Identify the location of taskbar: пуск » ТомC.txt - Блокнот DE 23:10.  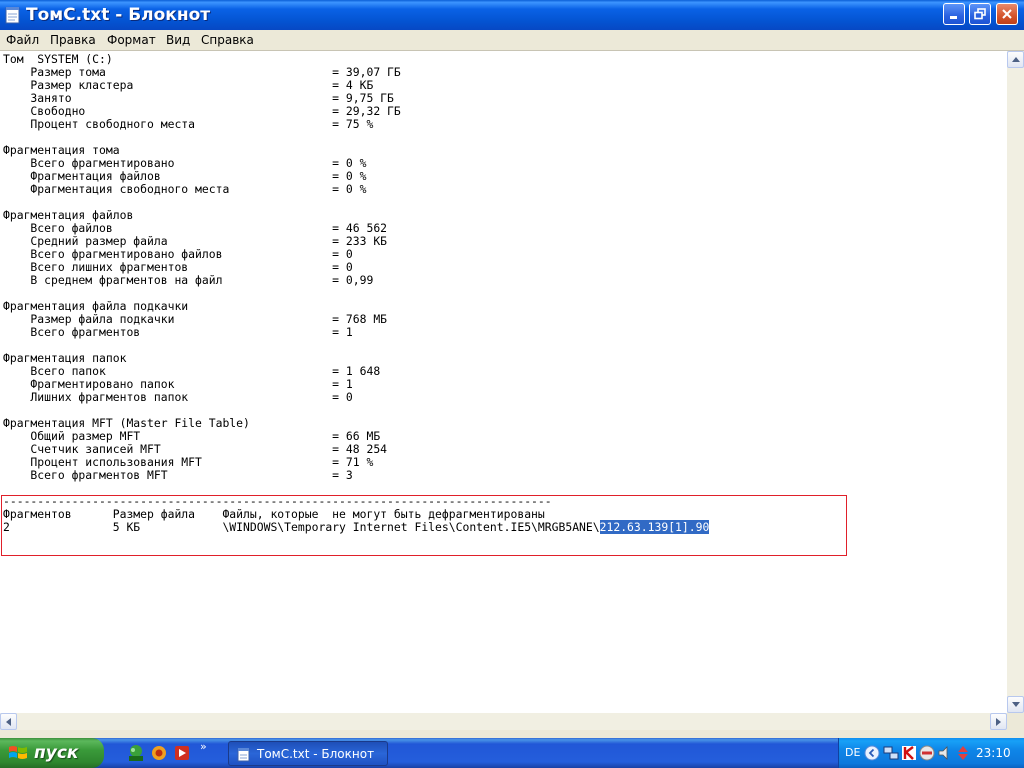
(512, 753).